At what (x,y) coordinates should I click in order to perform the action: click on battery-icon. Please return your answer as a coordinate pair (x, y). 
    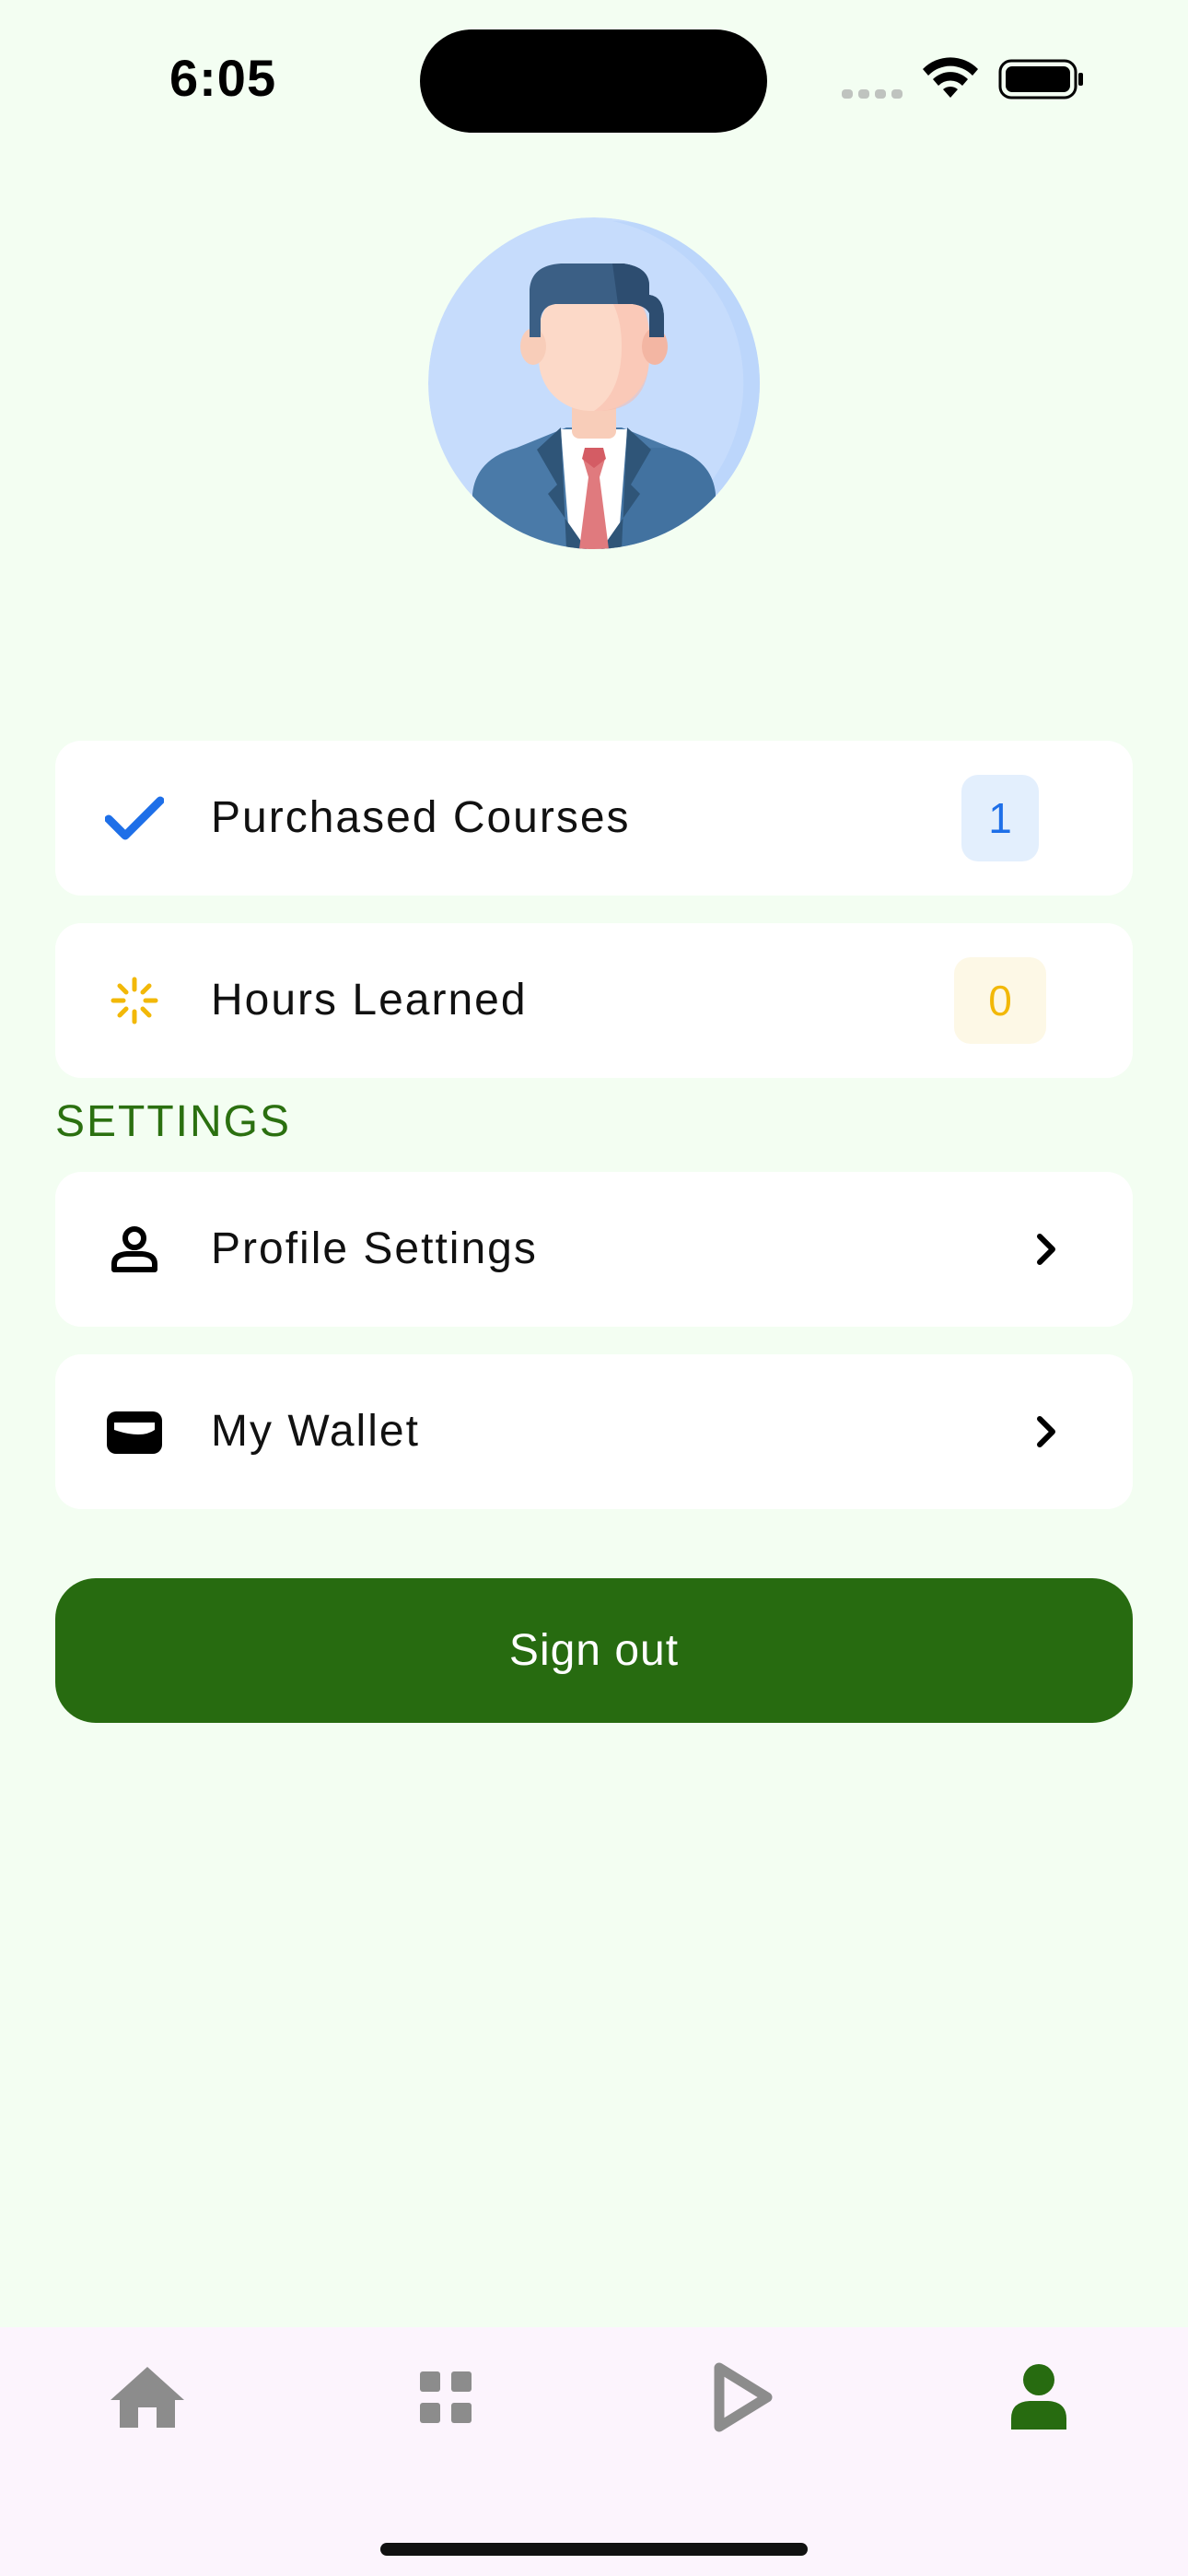
    Looking at the image, I should click on (1041, 81).